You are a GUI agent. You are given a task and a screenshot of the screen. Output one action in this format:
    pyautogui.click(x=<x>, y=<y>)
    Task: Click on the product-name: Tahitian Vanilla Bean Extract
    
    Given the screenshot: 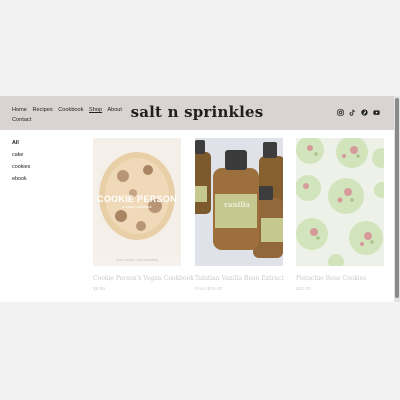 What is the action you would take?
    pyautogui.click(x=239, y=278)
    